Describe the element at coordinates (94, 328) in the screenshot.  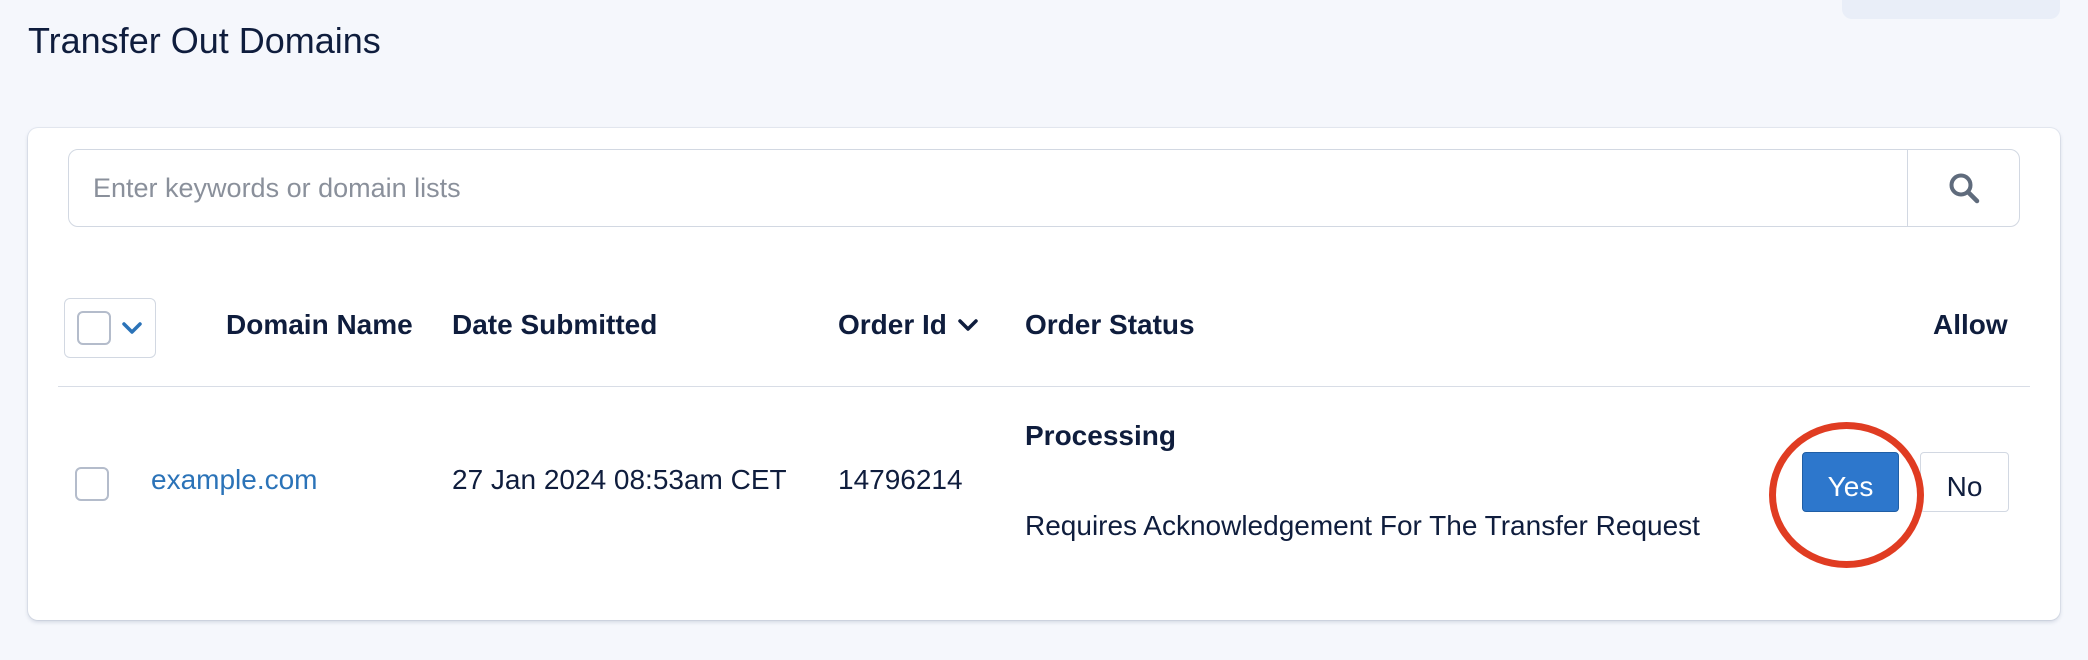
I see `select-all-checkbox` at that location.